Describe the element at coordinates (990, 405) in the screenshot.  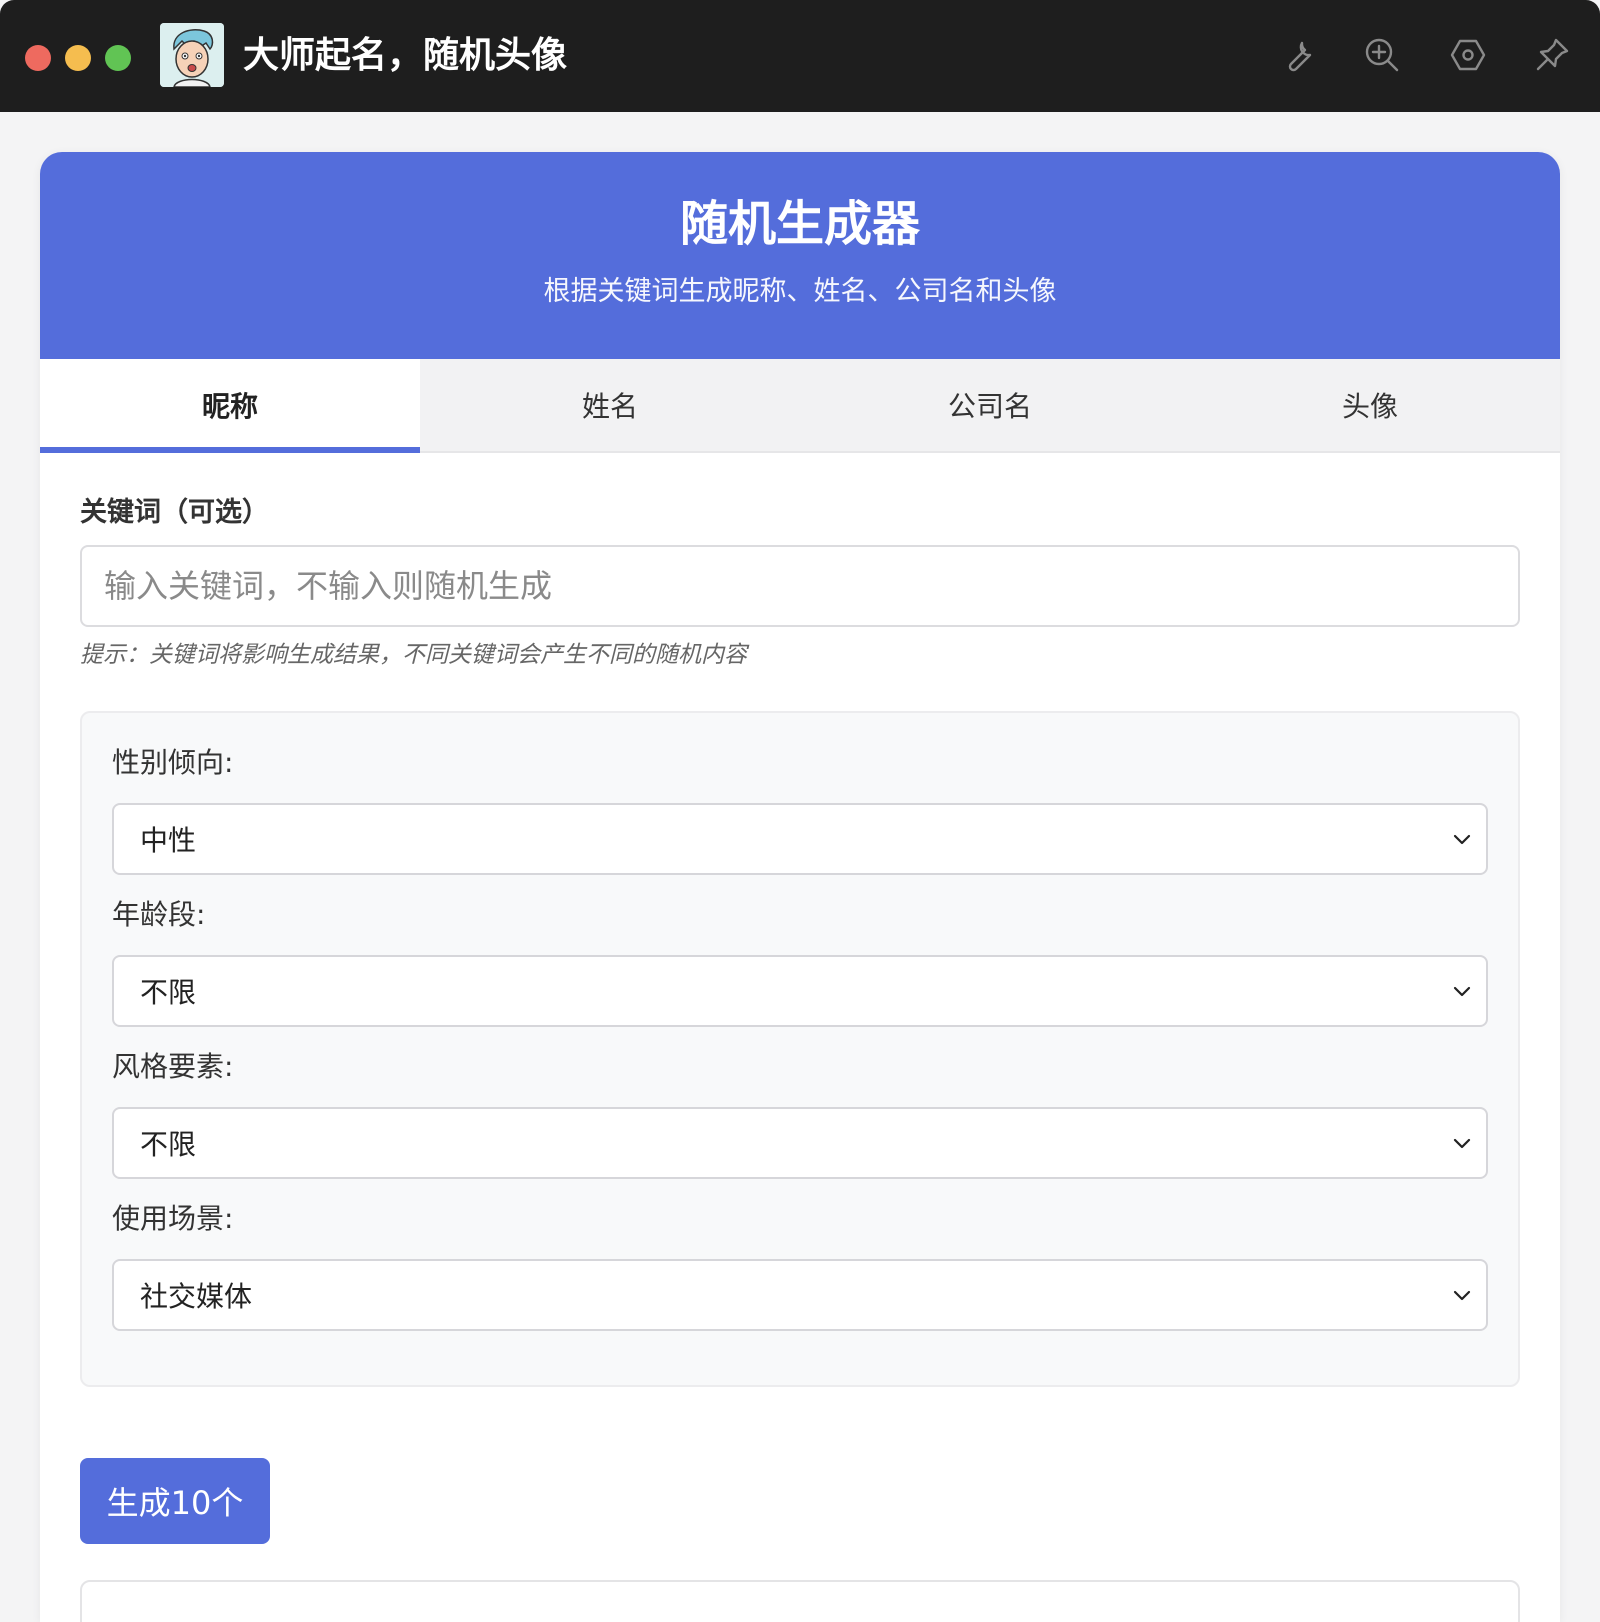
I see `tab-company-name: 公司名` at that location.